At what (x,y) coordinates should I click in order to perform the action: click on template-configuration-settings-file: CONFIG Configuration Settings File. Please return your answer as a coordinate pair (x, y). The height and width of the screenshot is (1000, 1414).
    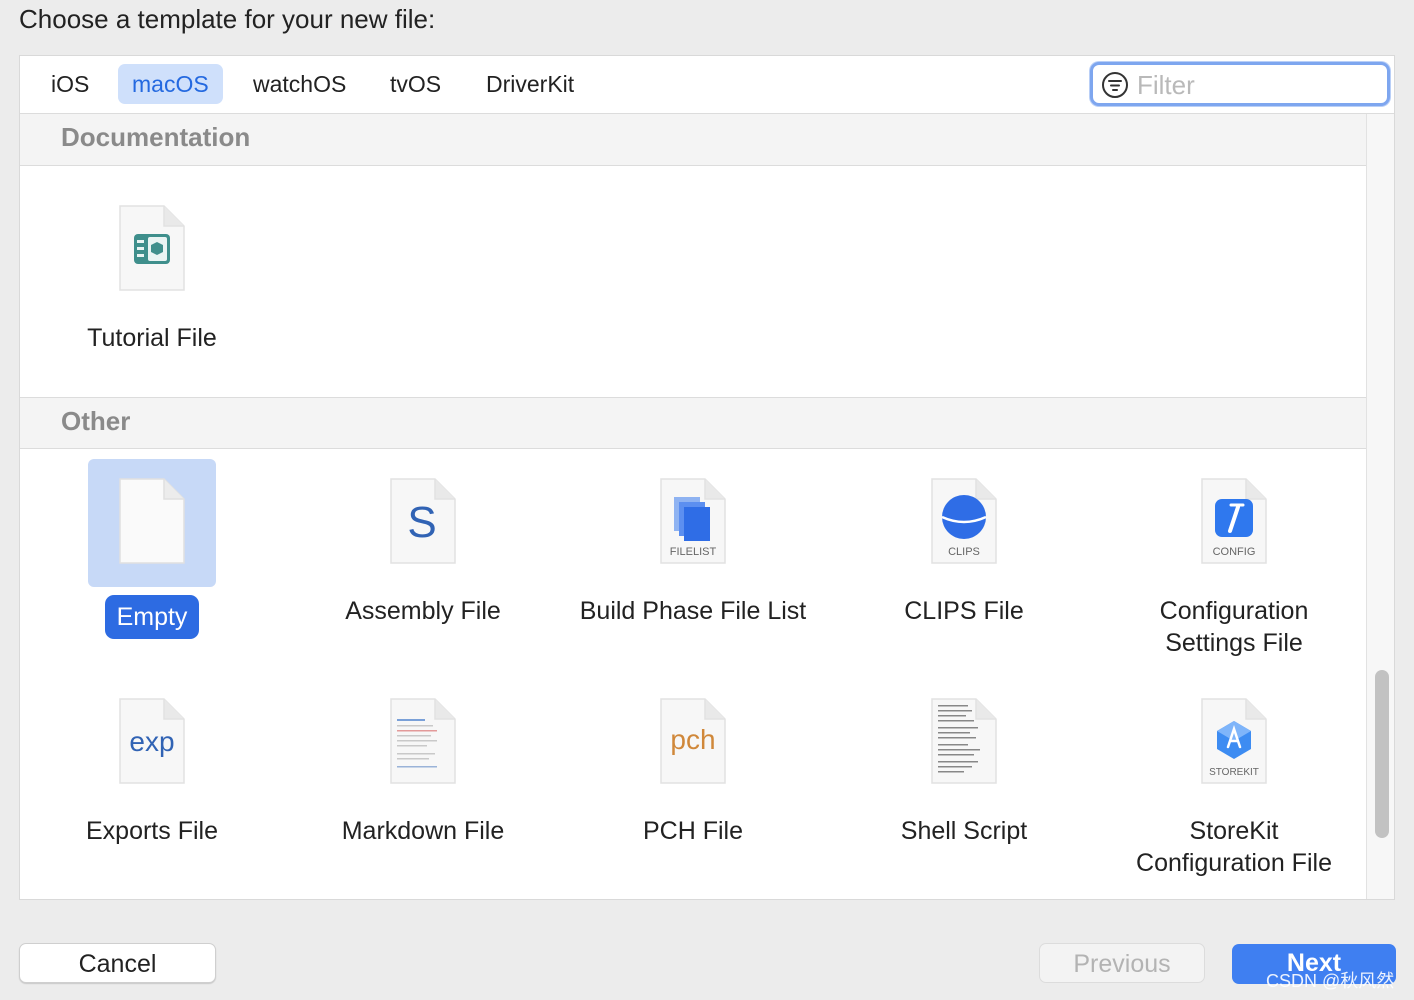
    Looking at the image, I should click on (1234, 559).